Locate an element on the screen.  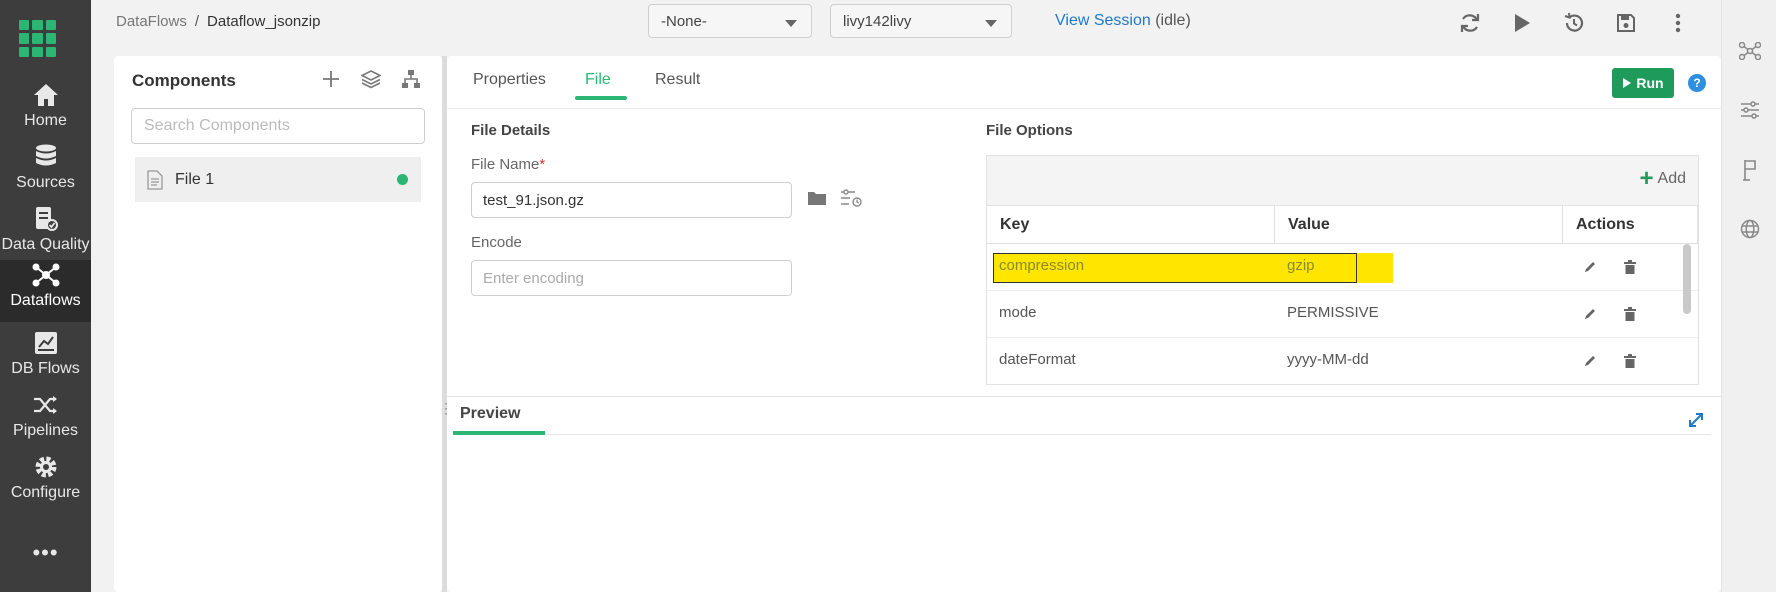
column-header-key: Key is located at coordinates (1131, 225).